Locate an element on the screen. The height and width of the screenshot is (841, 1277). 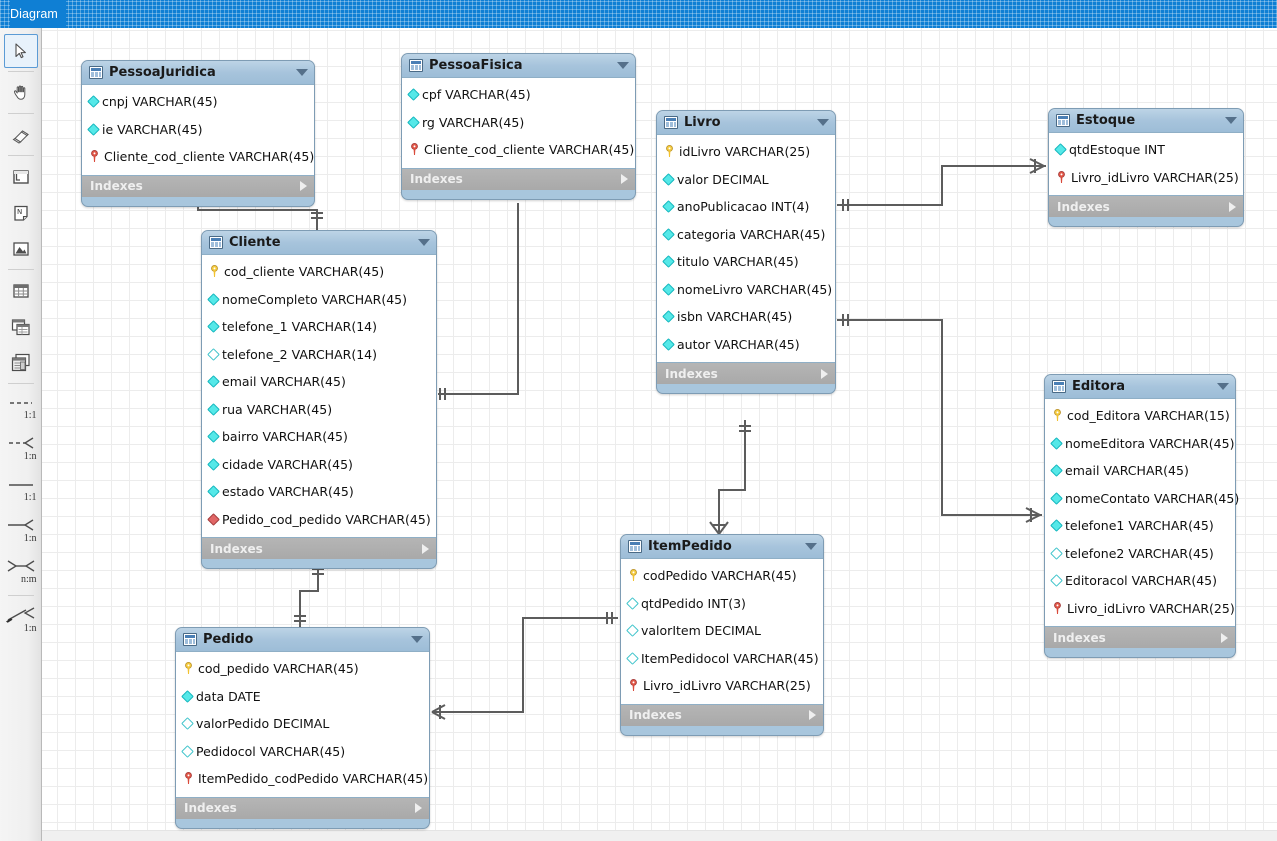
table-column: cod_Editora VARCHAR(15) is located at coordinates (1140, 416).